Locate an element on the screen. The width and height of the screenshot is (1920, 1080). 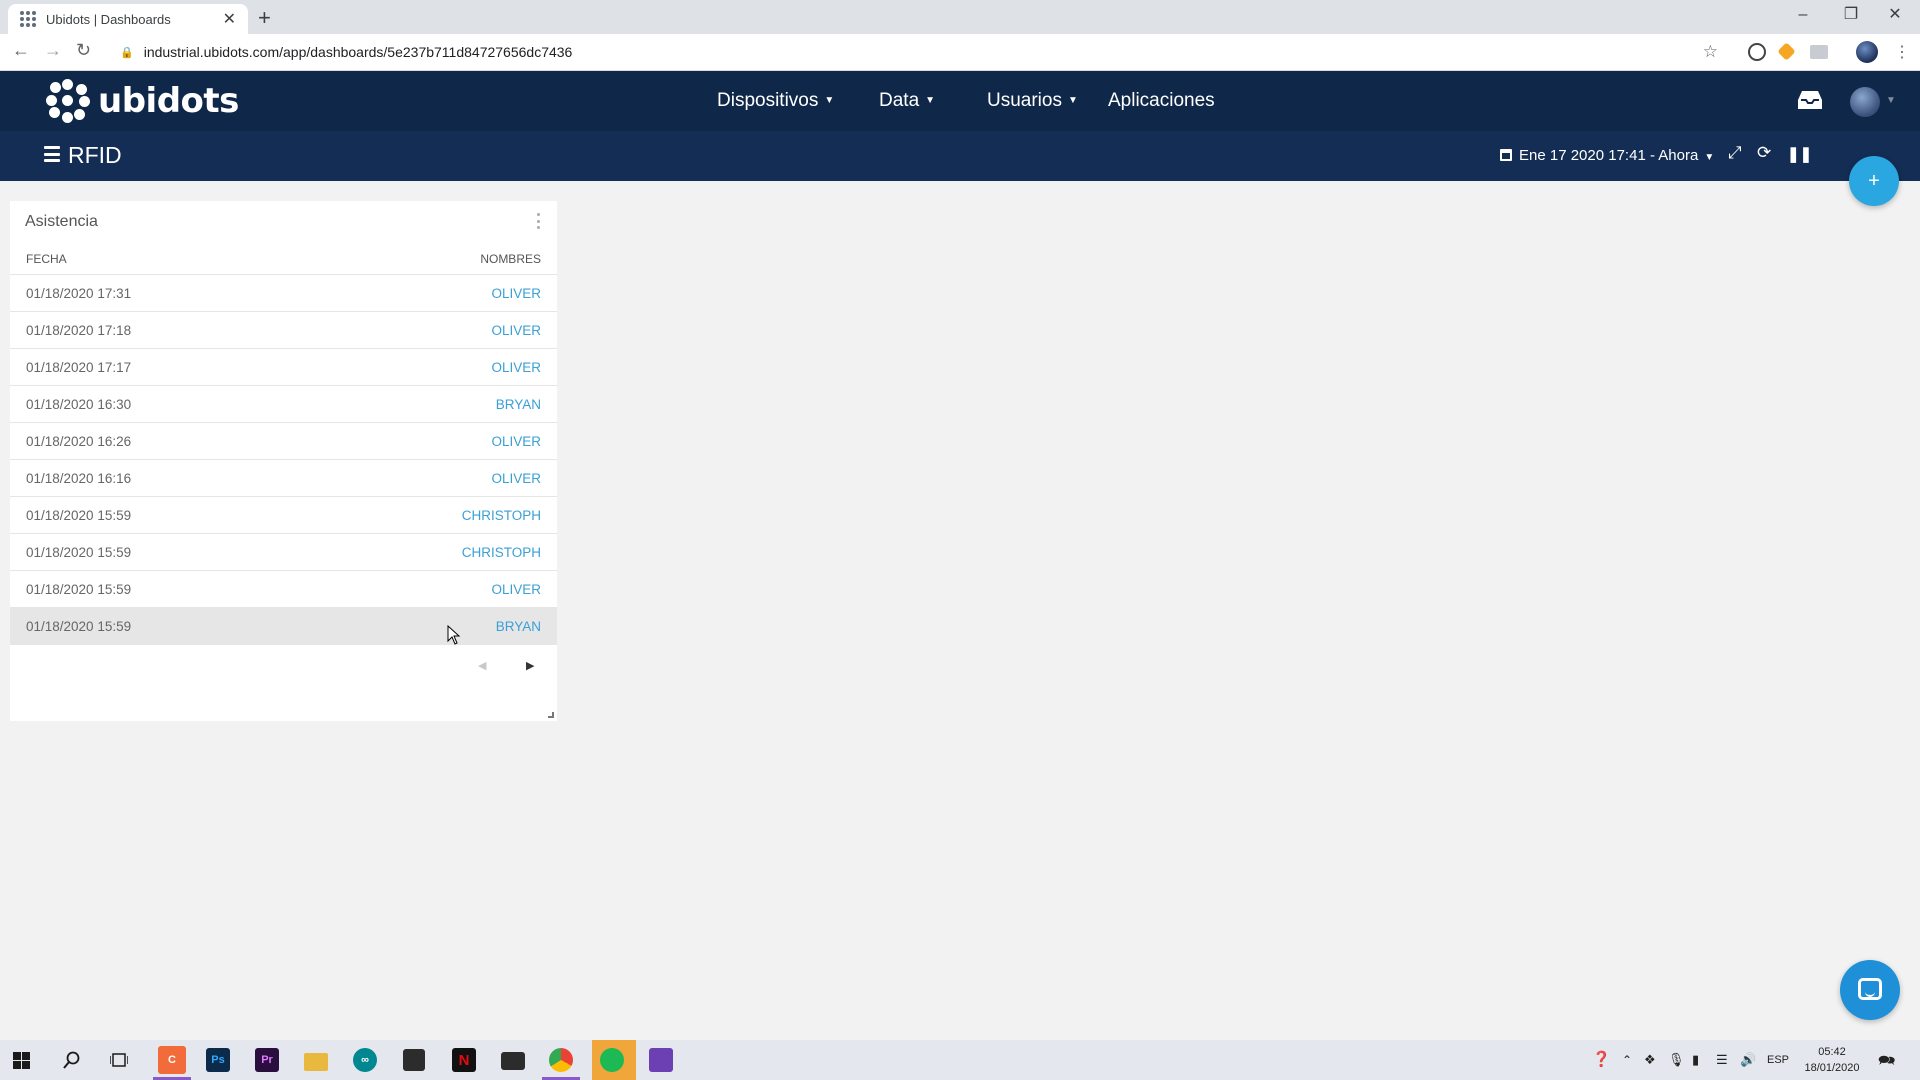
extension-icon is located at coordinates (1786, 51).